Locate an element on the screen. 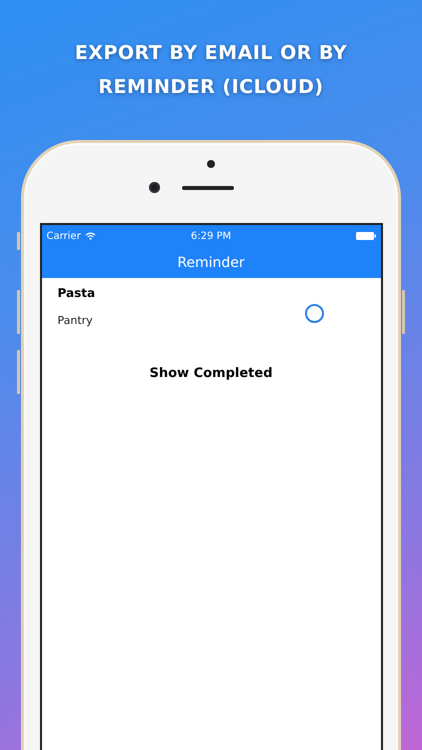 Image resolution: width=422 pixels, height=750 pixels. status-time: 6:29 PM is located at coordinates (211, 236).